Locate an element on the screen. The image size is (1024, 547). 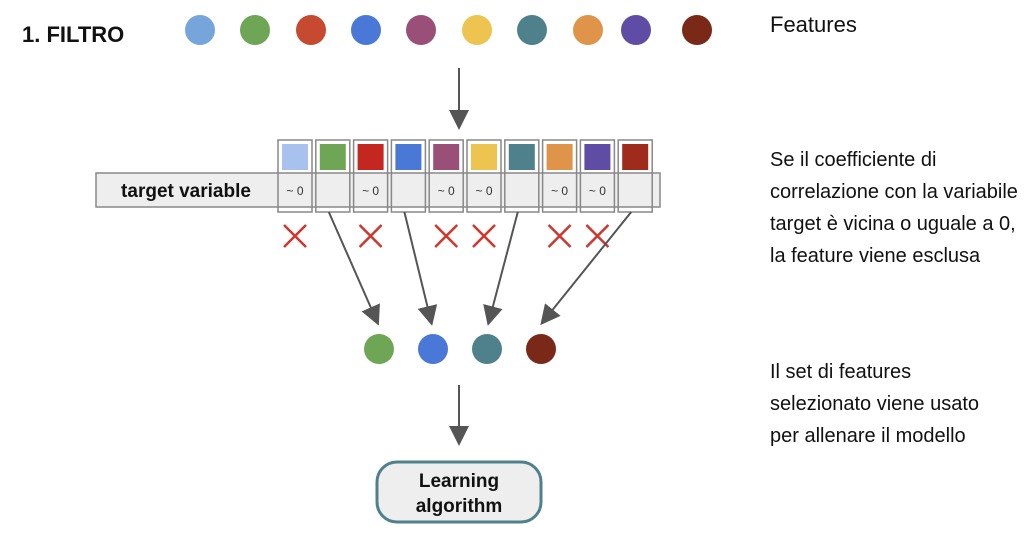
learning-algorithm-label: algorithm is located at coordinates (459, 506).